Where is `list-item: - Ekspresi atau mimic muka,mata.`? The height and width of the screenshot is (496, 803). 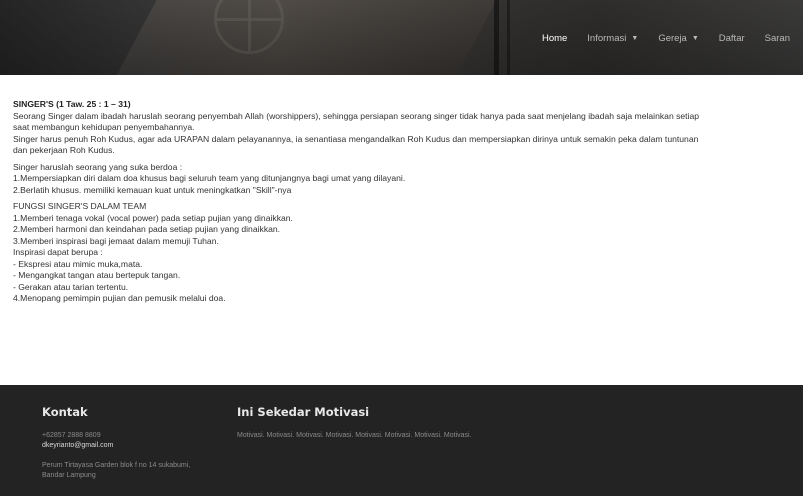 list-item: - Ekspresi atau mimic muka,mata. is located at coordinates (78, 263).